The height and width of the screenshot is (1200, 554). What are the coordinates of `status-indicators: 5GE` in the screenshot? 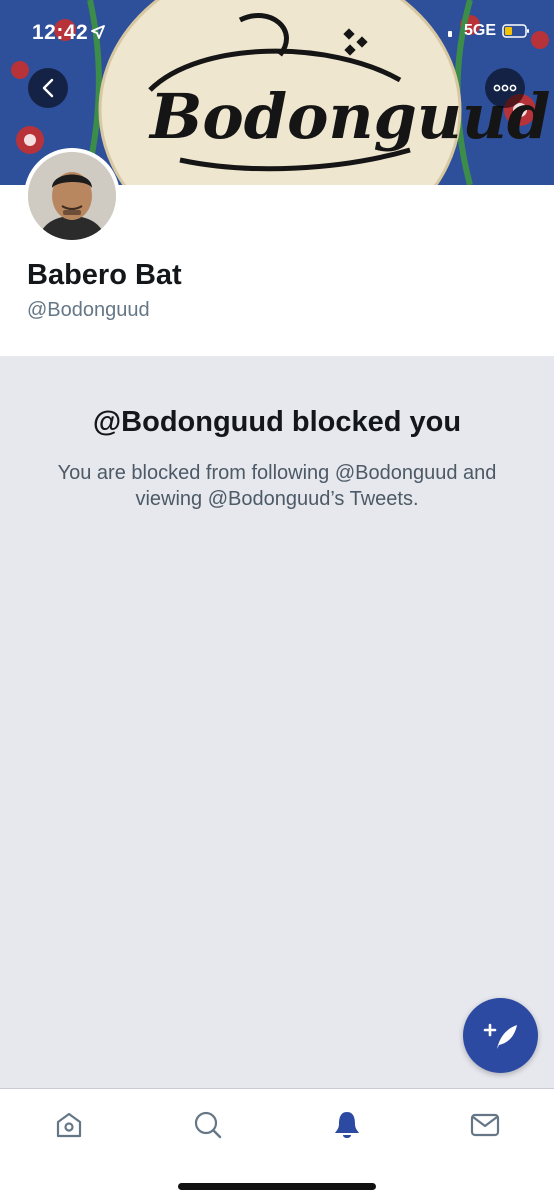 It's located at (487, 31).